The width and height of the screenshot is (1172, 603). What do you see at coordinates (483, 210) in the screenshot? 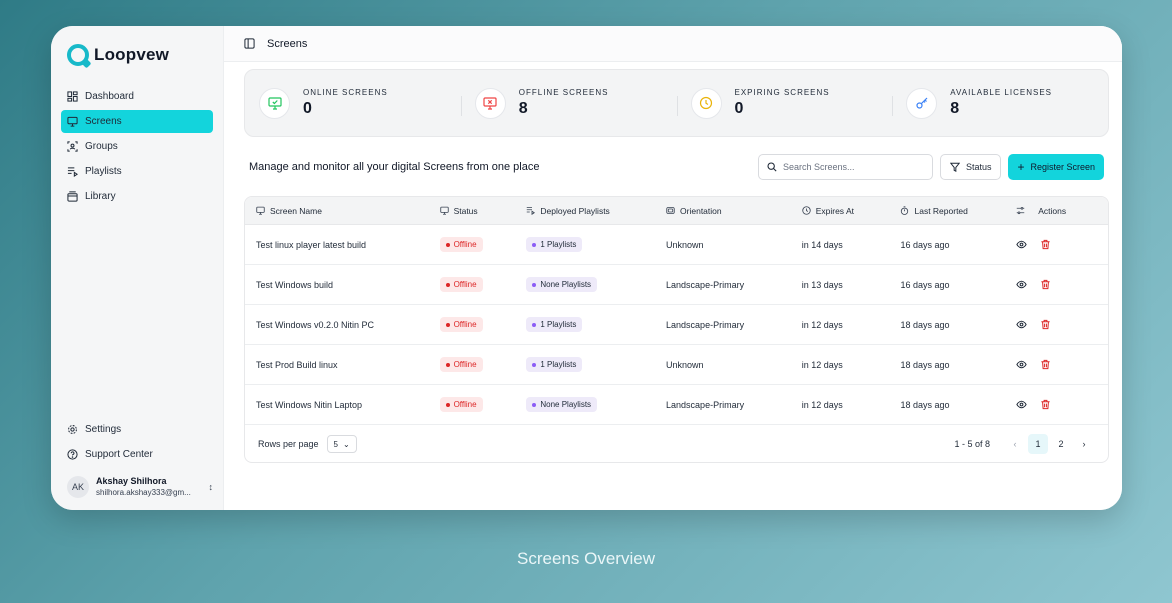
I see `column-header-status: Status` at bounding box center [483, 210].